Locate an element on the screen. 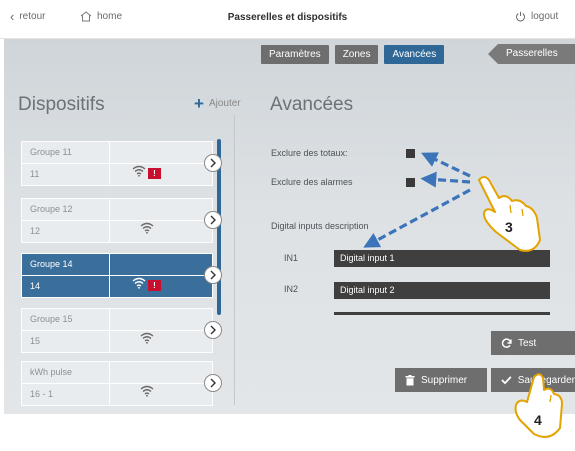  device-name: Groupe 15 is located at coordinates (117, 320).